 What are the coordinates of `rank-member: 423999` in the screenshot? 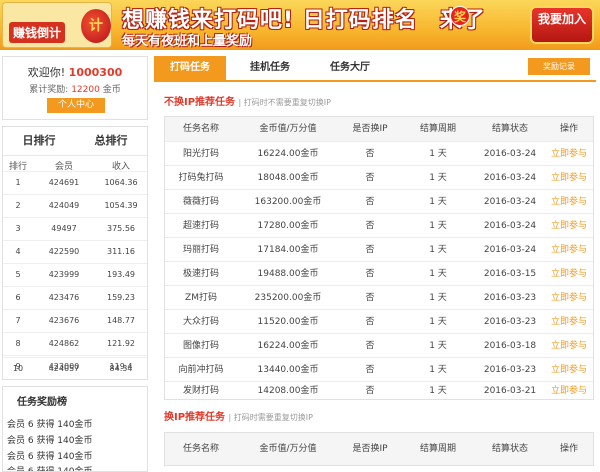 It's located at (64, 274).